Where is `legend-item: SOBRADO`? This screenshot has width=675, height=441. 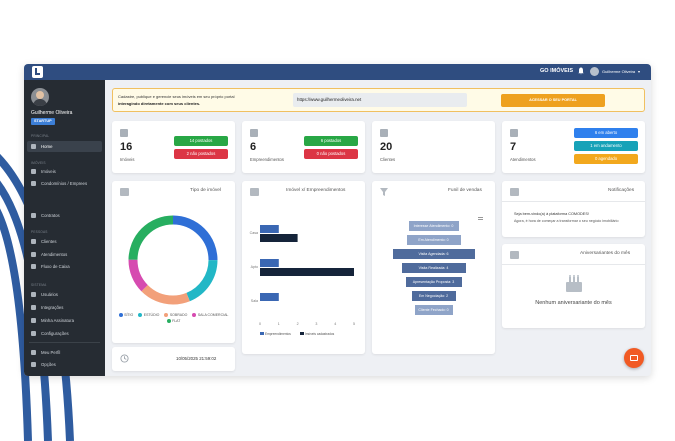 legend-item: SOBRADO is located at coordinates (175, 315).